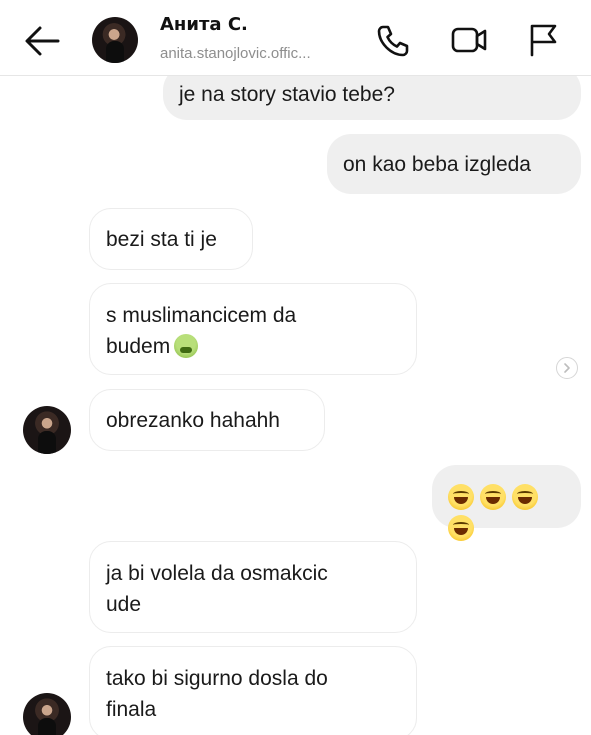 The width and height of the screenshot is (591, 735). What do you see at coordinates (204, 24) in the screenshot?
I see `contact-name: Анита С.` at bounding box center [204, 24].